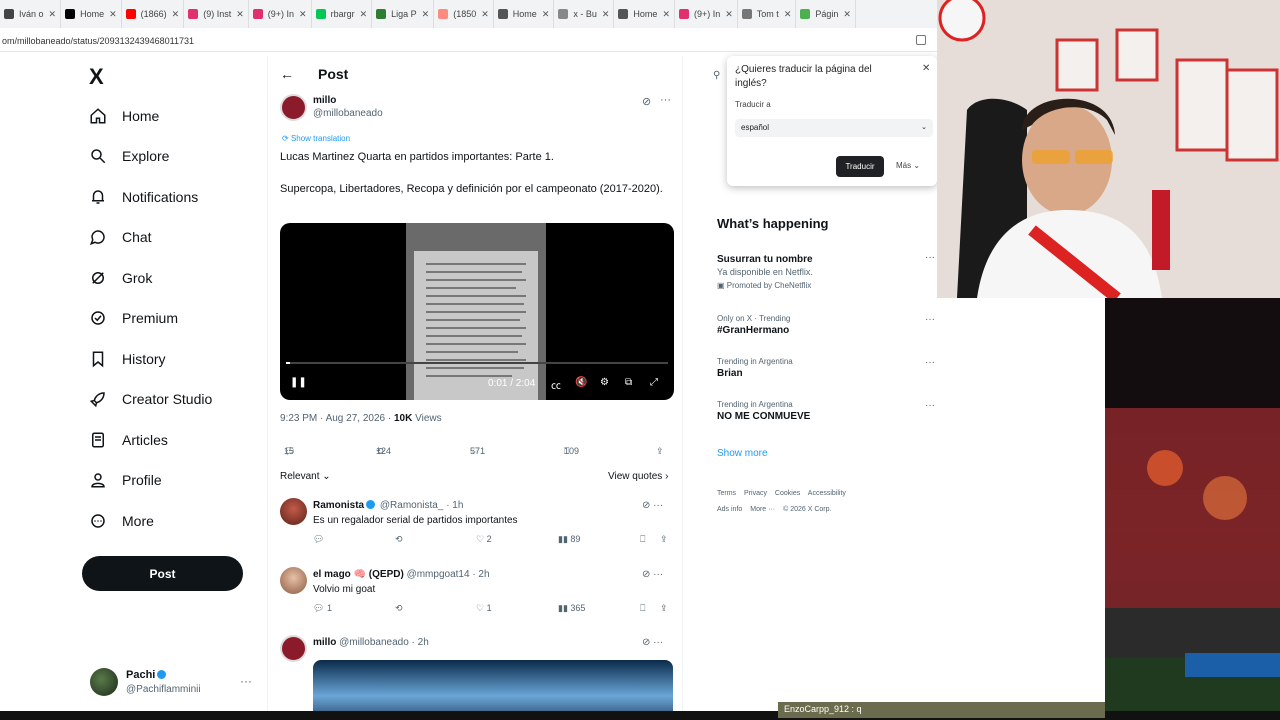  Describe the element at coordinates (581, 382) in the screenshot. I see `mute-icon: 🔇` at that location.